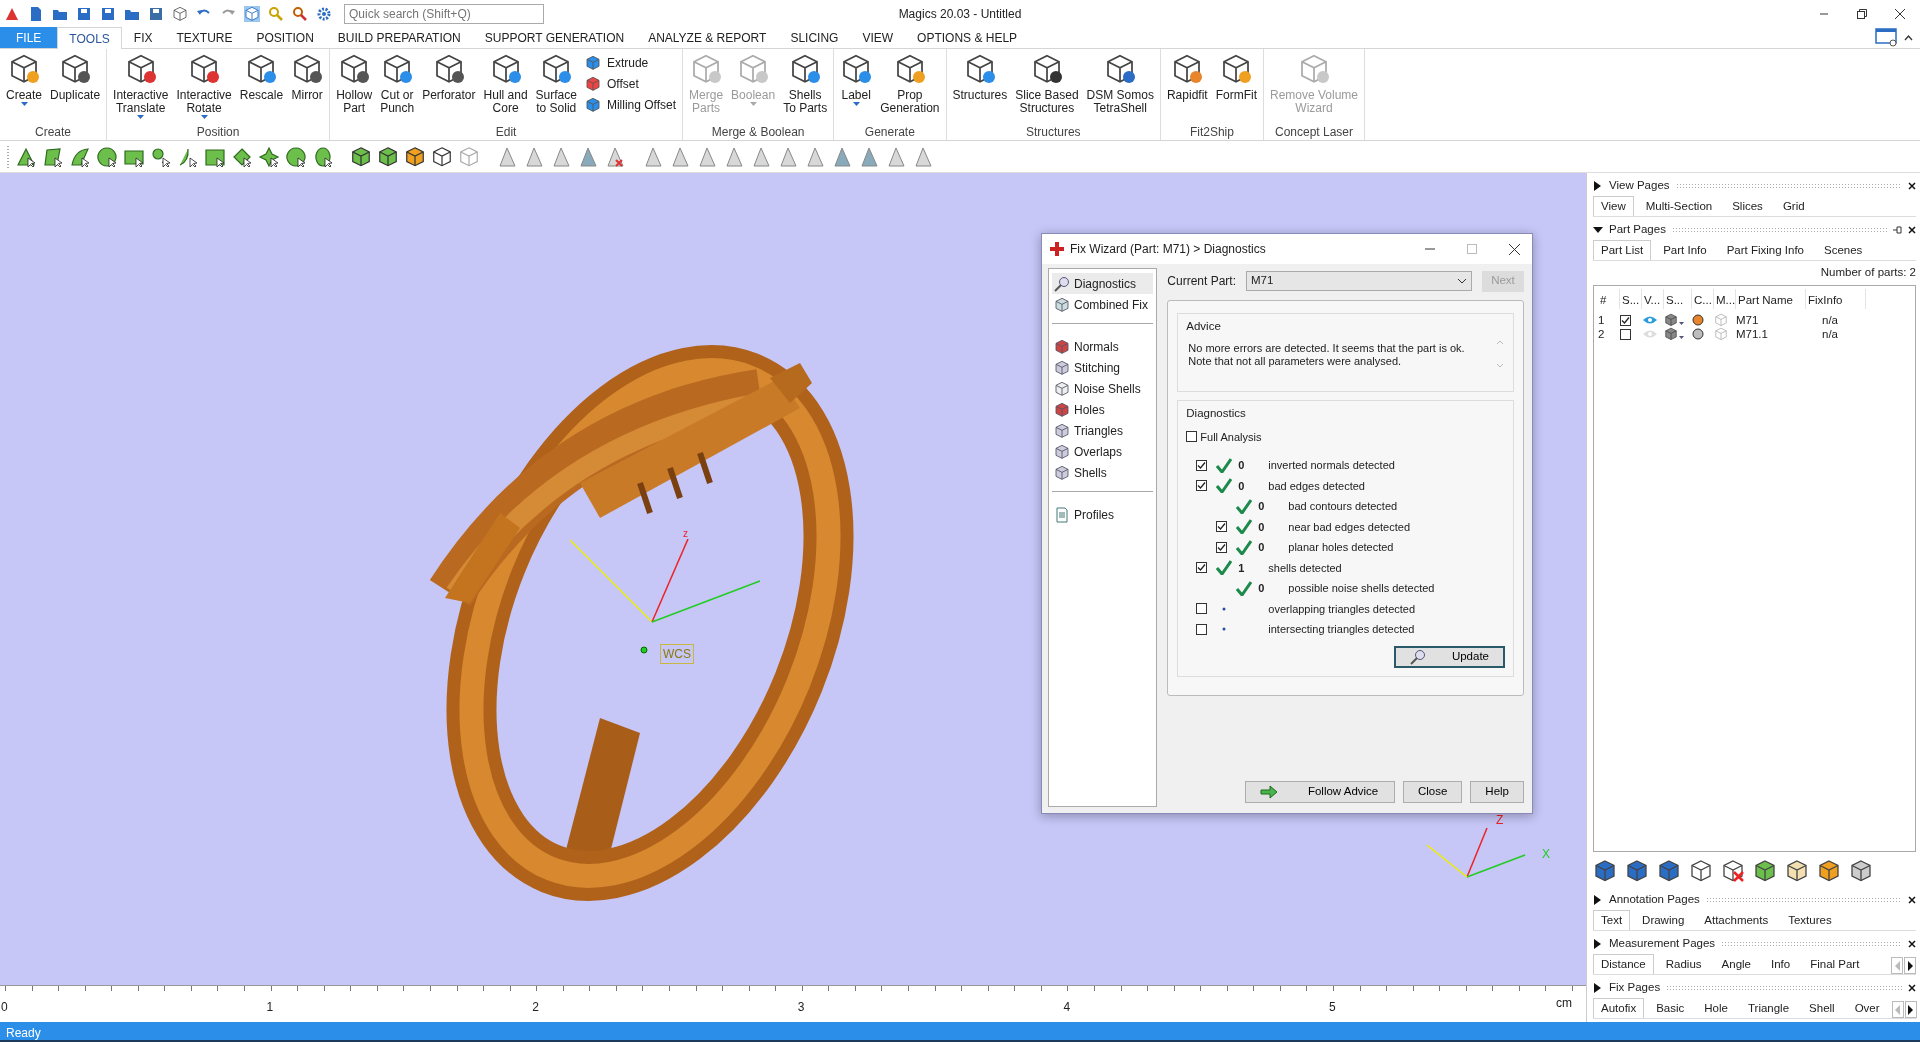 The width and height of the screenshot is (1920, 1042). Describe the element at coordinates (1822, 1007) in the screenshot. I see `tab: Shell` at that location.